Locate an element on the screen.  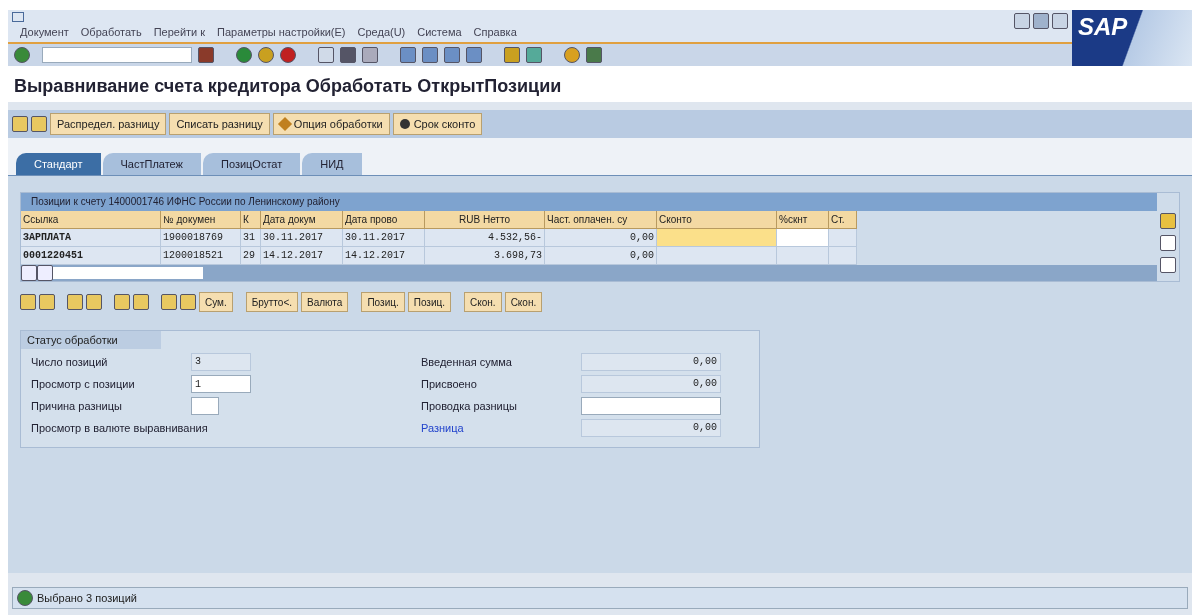
table-cell: 1200018521 is located at coordinates (201, 256).